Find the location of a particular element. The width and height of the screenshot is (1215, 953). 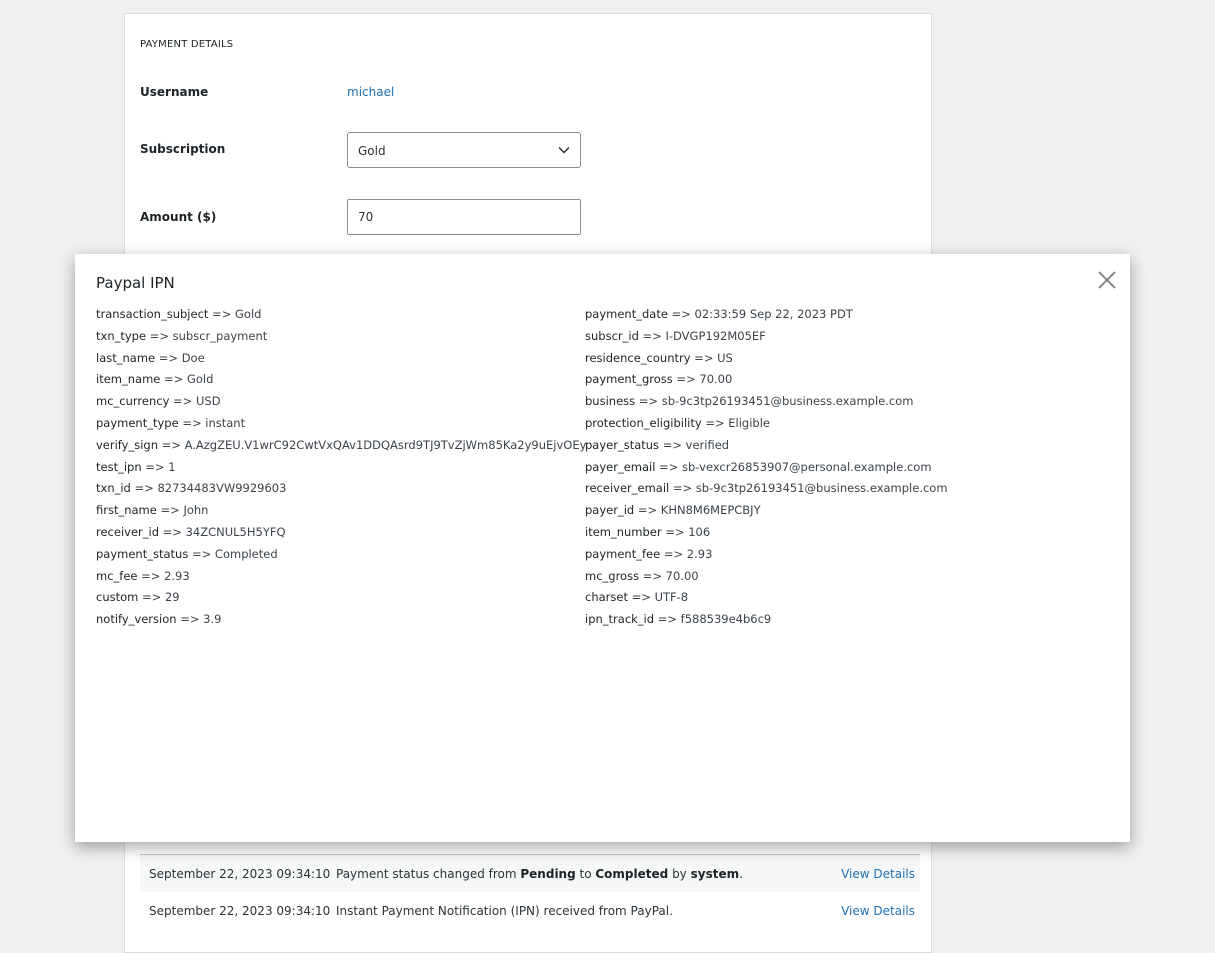

close-icon is located at coordinates (1107, 280).